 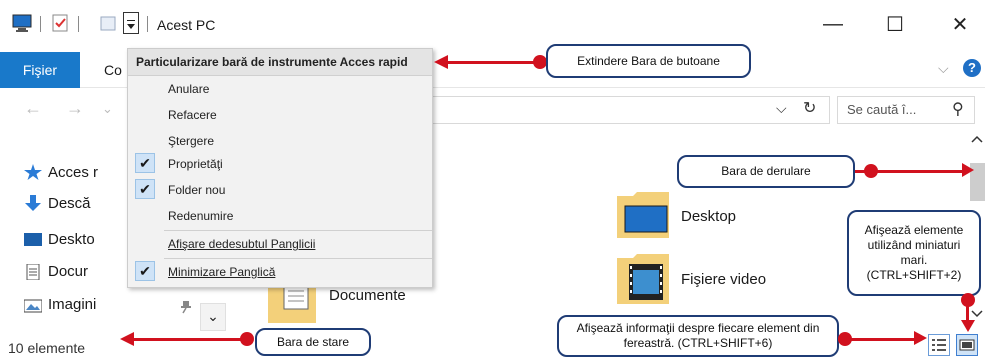 What do you see at coordinates (68, 271) in the screenshot?
I see `nav-item-documents: Docur` at bounding box center [68, 271].